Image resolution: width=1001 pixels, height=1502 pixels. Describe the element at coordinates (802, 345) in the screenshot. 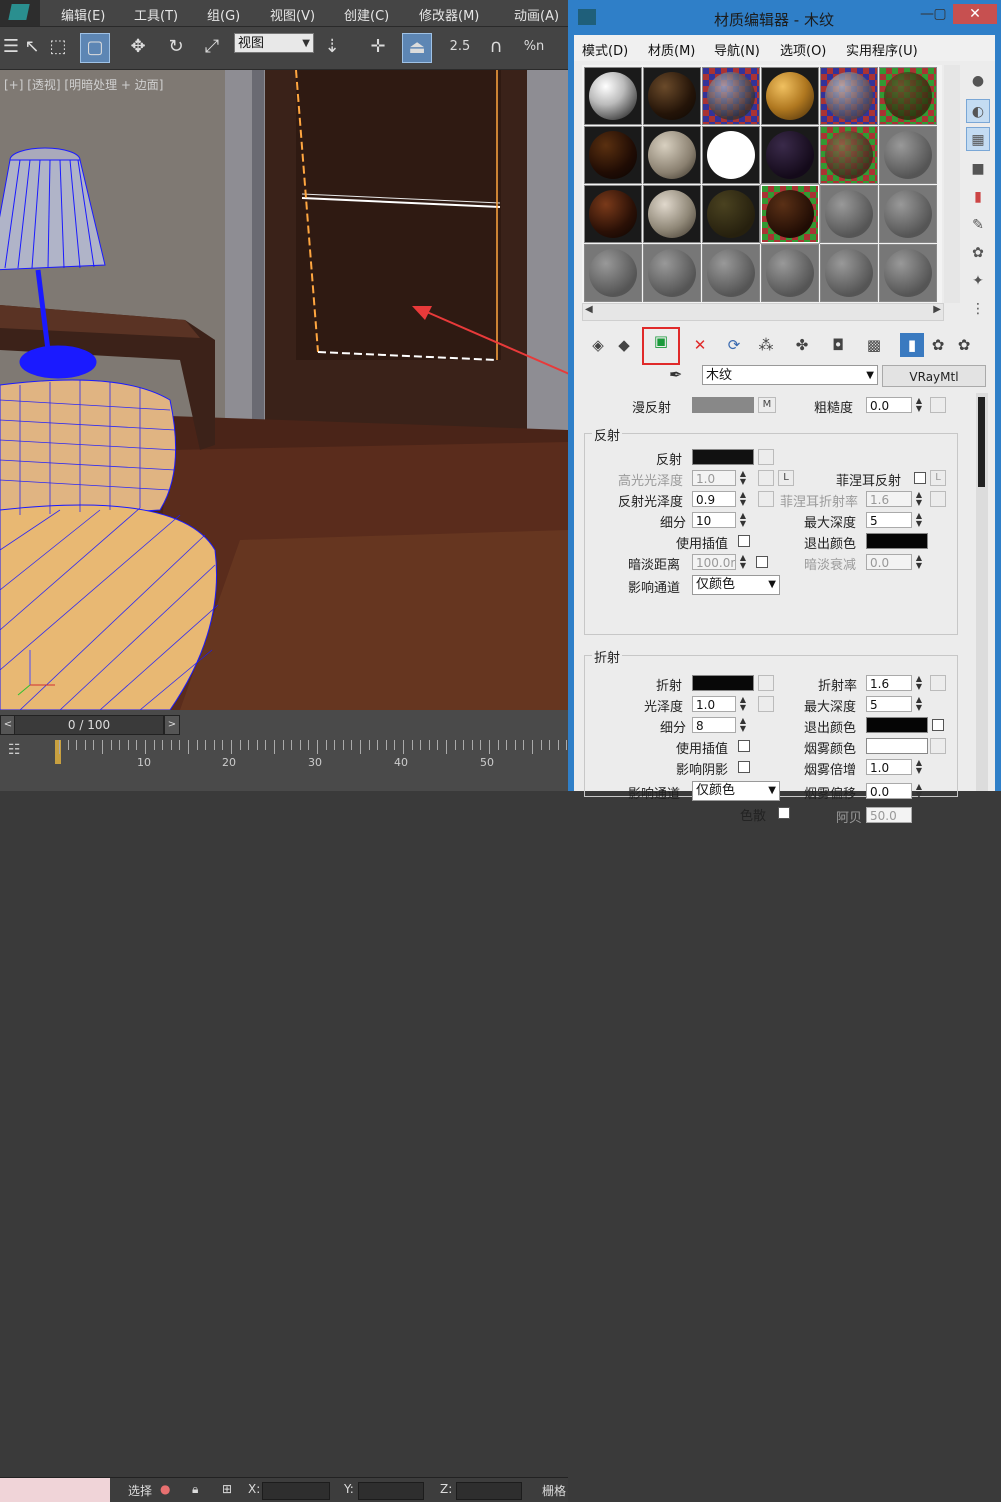

I see `material-id-channel-icon: ✤` at that location.